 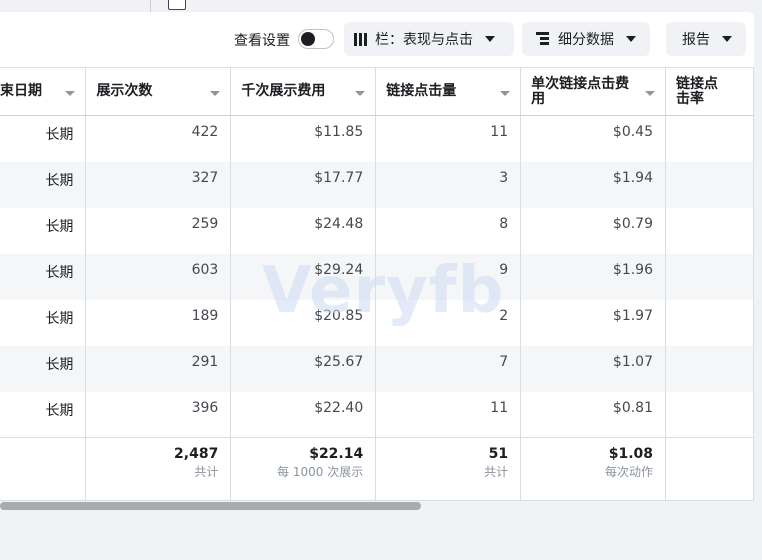 I want to click on table-row: 长期 603 $29.24 9 $1.96, so click(x=377, y=276).